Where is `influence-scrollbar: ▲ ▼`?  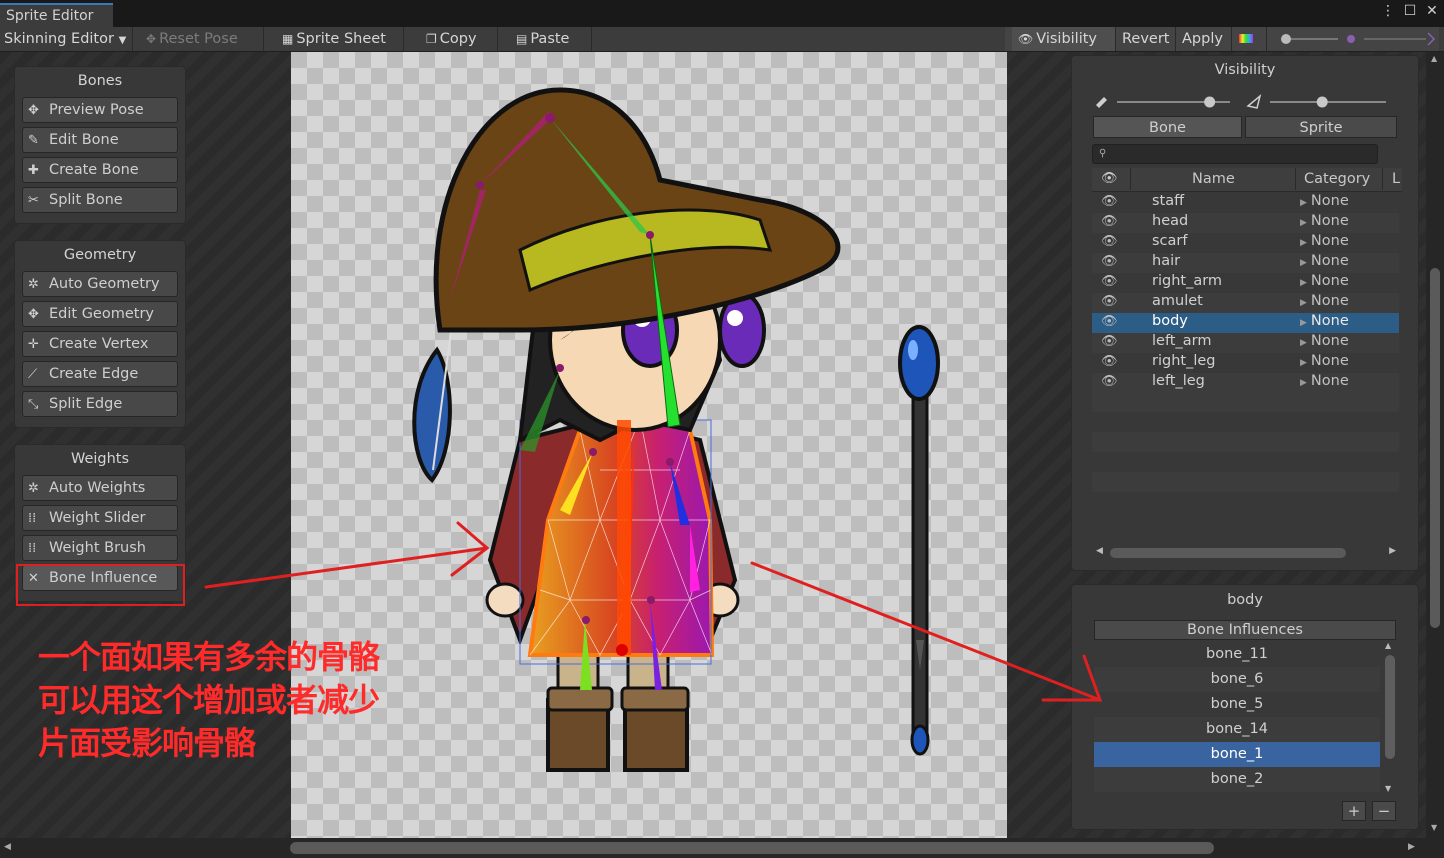 influence-scrollbar: ▲ ▼ is located at coordinates (1390, 717).